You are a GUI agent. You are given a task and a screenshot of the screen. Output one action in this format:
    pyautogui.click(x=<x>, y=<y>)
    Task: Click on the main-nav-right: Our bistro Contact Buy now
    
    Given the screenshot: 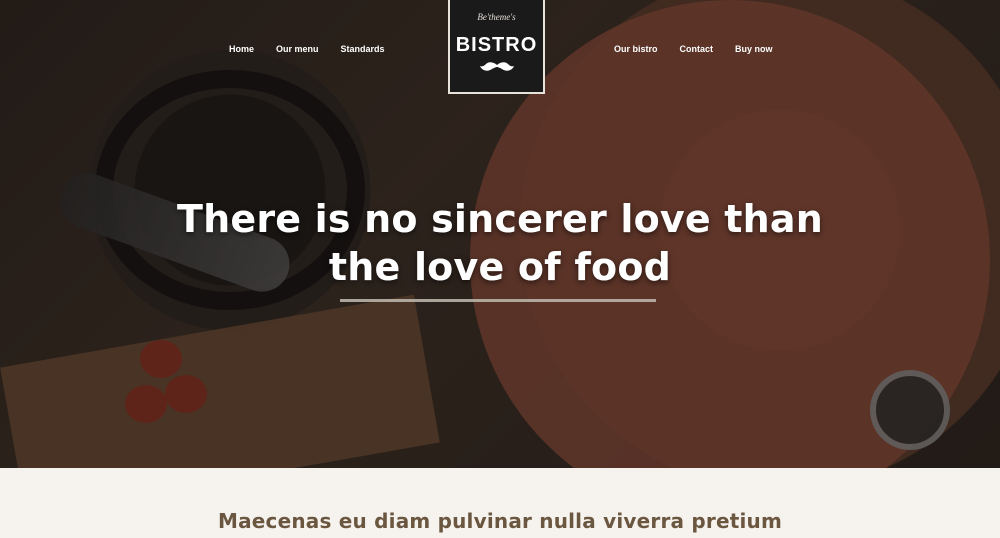 What is the action you would take?
    pyautogui.click(x=693, y=49)
    